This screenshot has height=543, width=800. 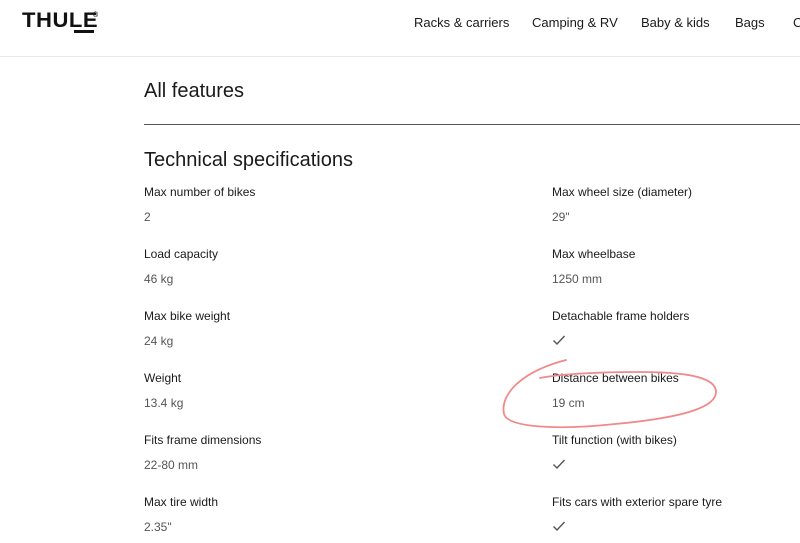 What do you see at coordinates (796, 23) in the screenshot?
I see `nav-item-truncated: C` at bounding box center [796, 23].